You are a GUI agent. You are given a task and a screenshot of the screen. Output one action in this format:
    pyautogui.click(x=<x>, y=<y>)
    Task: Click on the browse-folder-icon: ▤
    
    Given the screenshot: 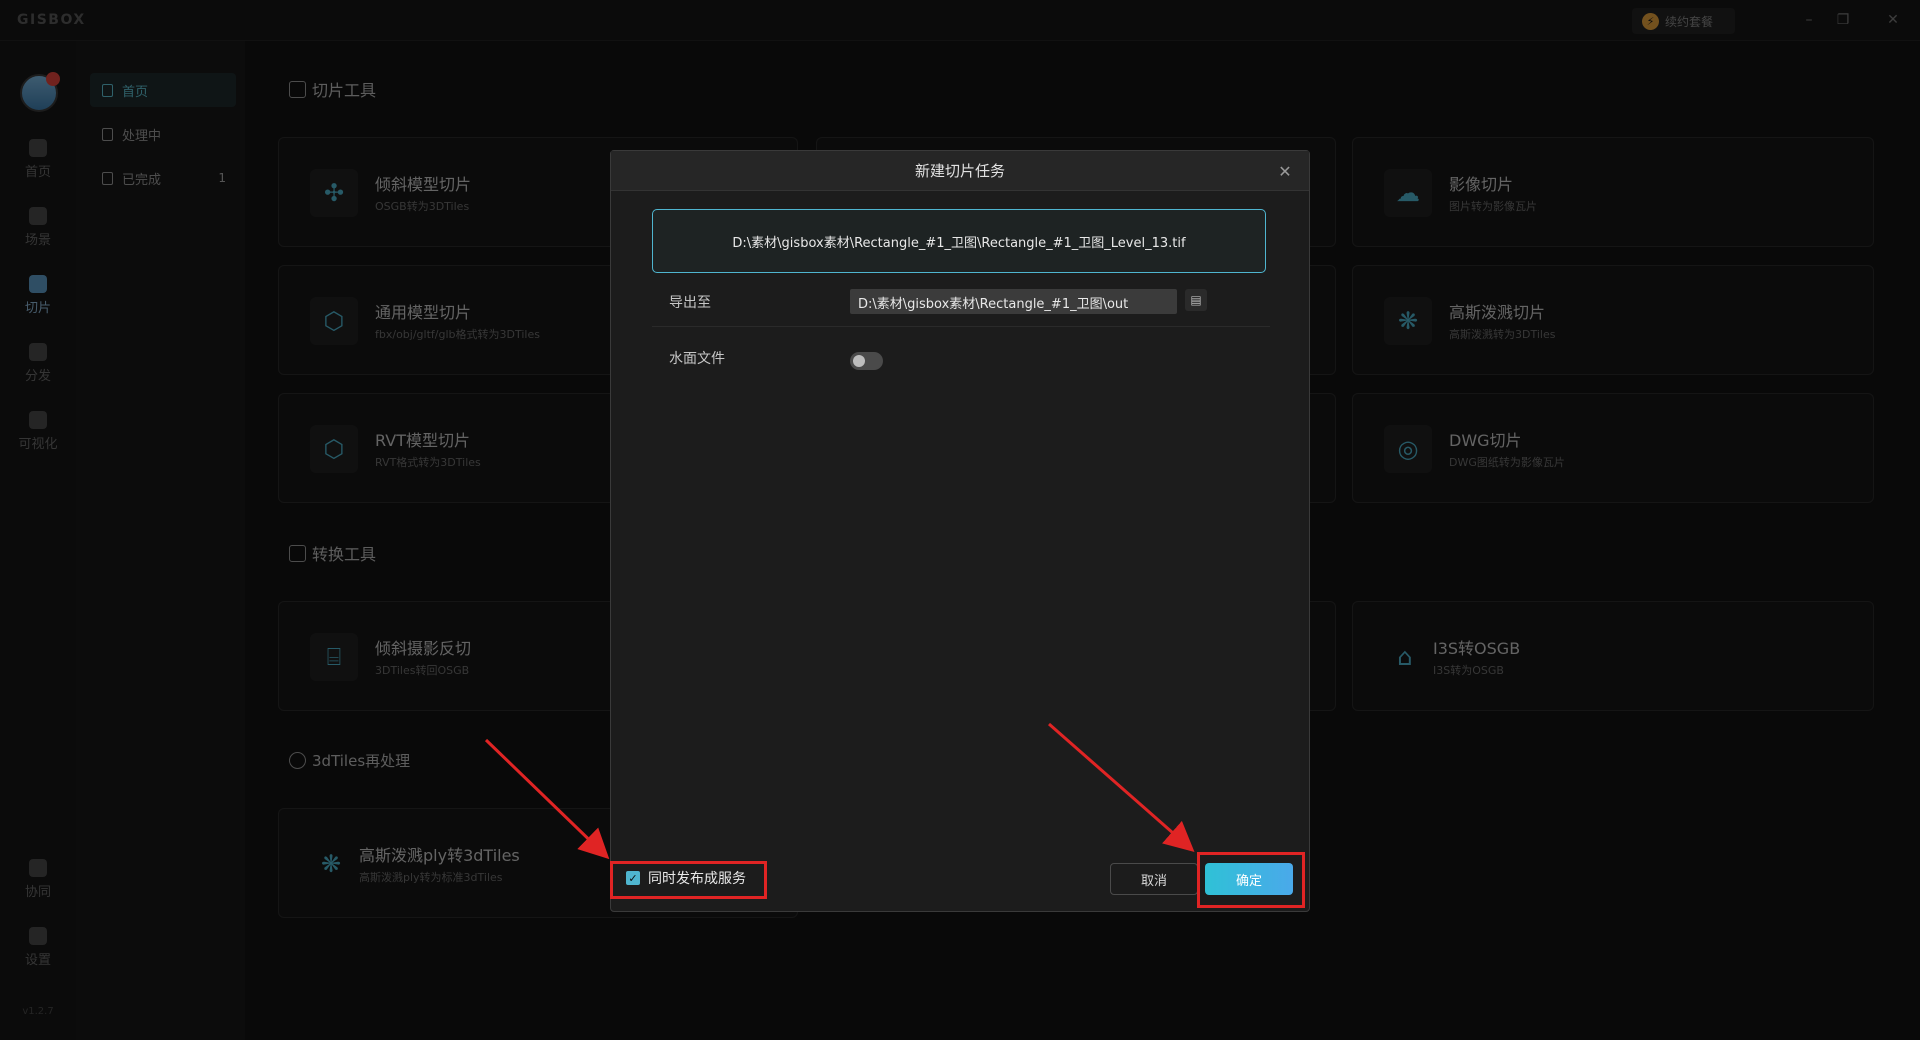 What is the action you would take?
    pyautogui.click(x=1196, y=300)
    